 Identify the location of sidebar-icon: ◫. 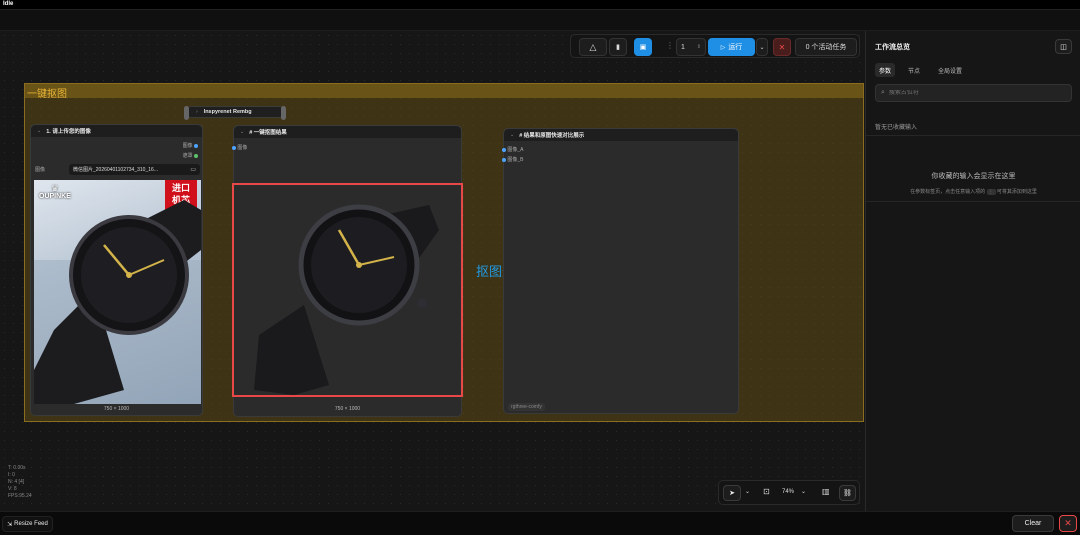
(1063, 47).